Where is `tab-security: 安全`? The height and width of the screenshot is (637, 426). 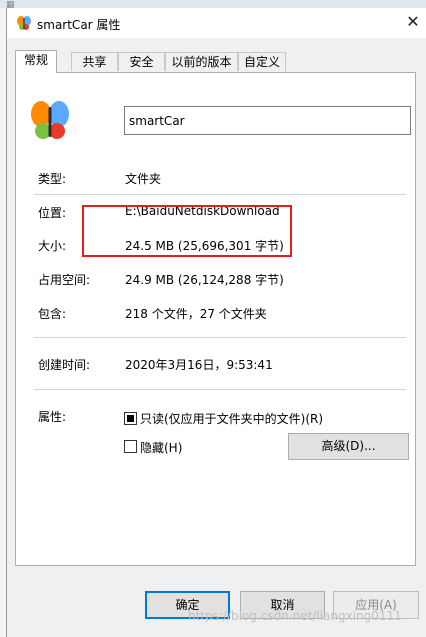
tab-security: 安全 is located at coordinates (141, 61).